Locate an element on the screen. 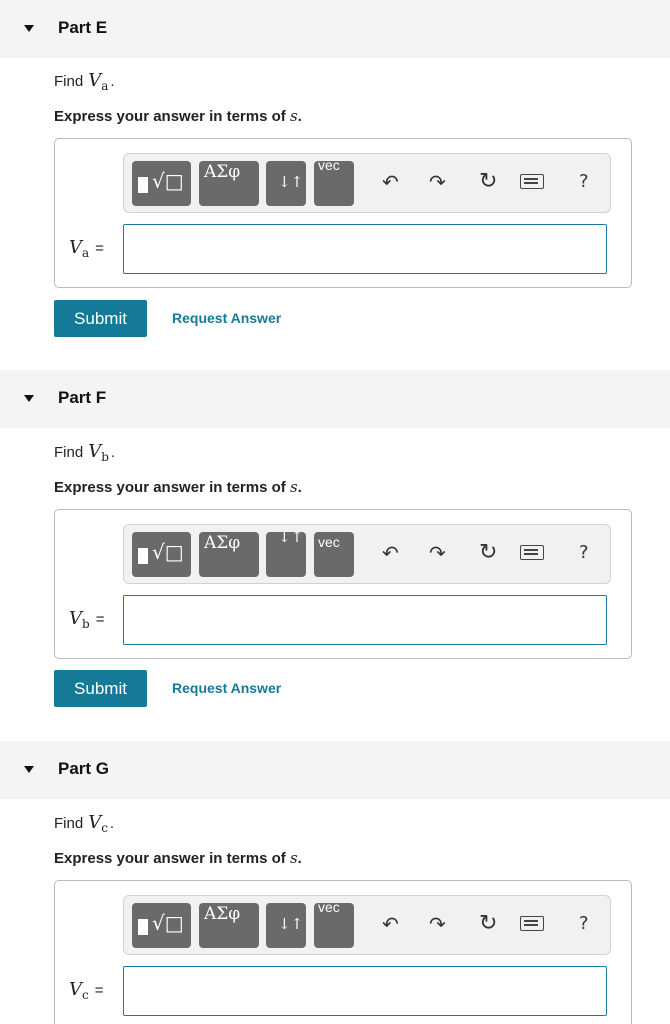 The image size is (670, 1024). find-prompt: Find Vb . is located at coordinates (85, 452).